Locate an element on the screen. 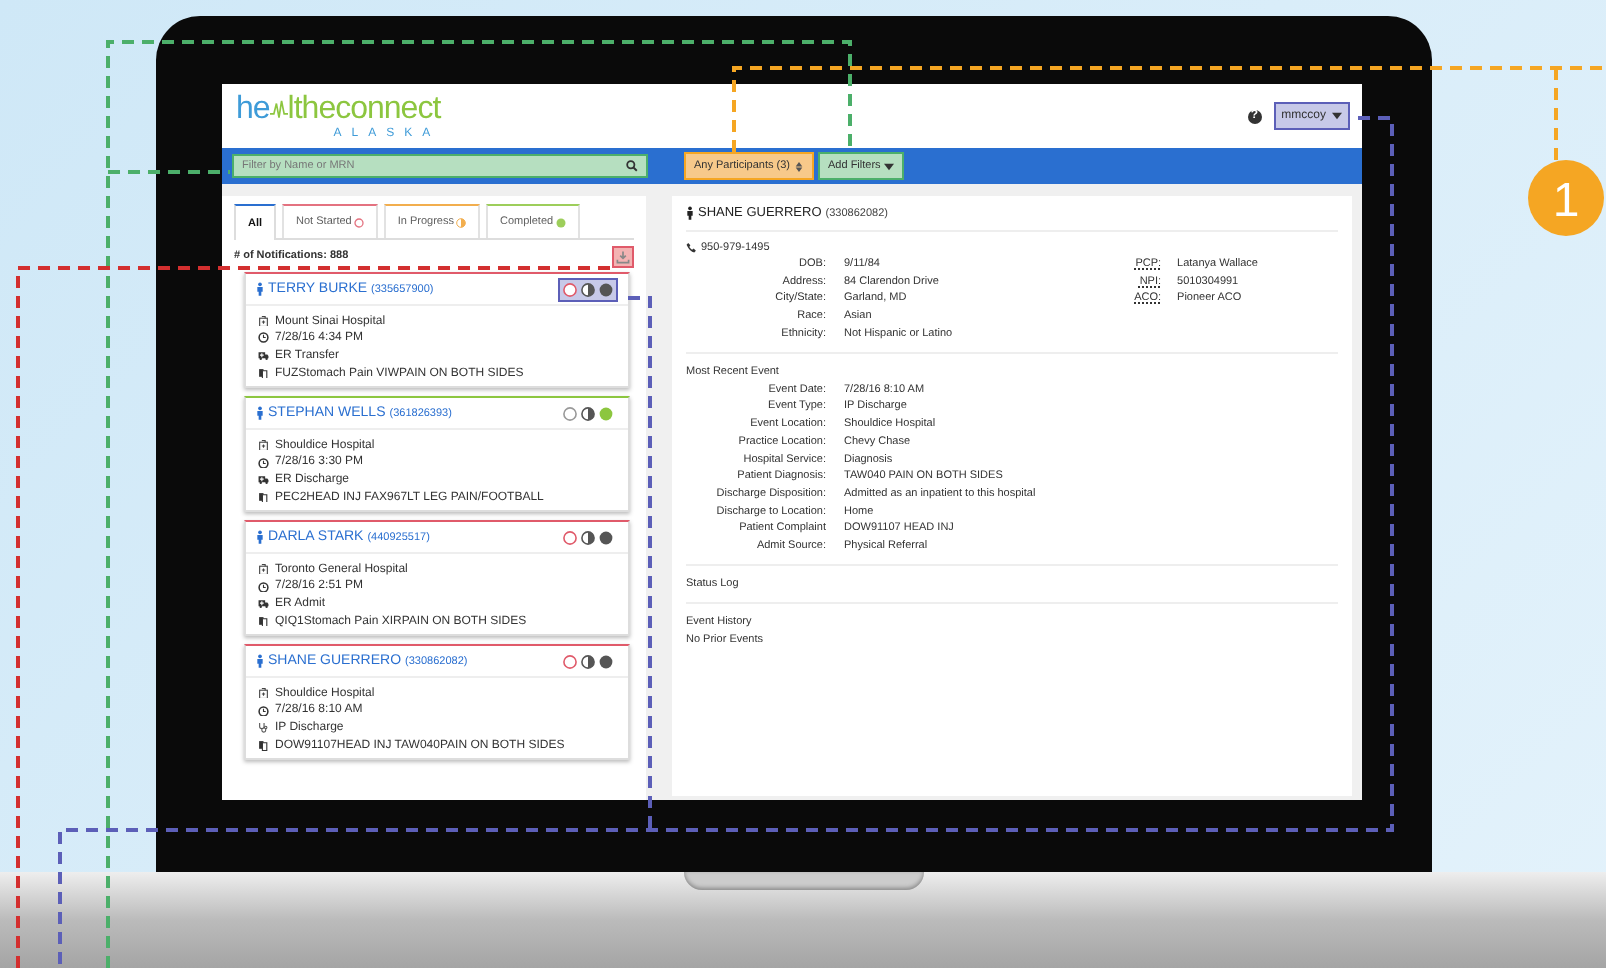 This screenshot has width=1606, height=968. download-button is located at coordinates (623, 256).